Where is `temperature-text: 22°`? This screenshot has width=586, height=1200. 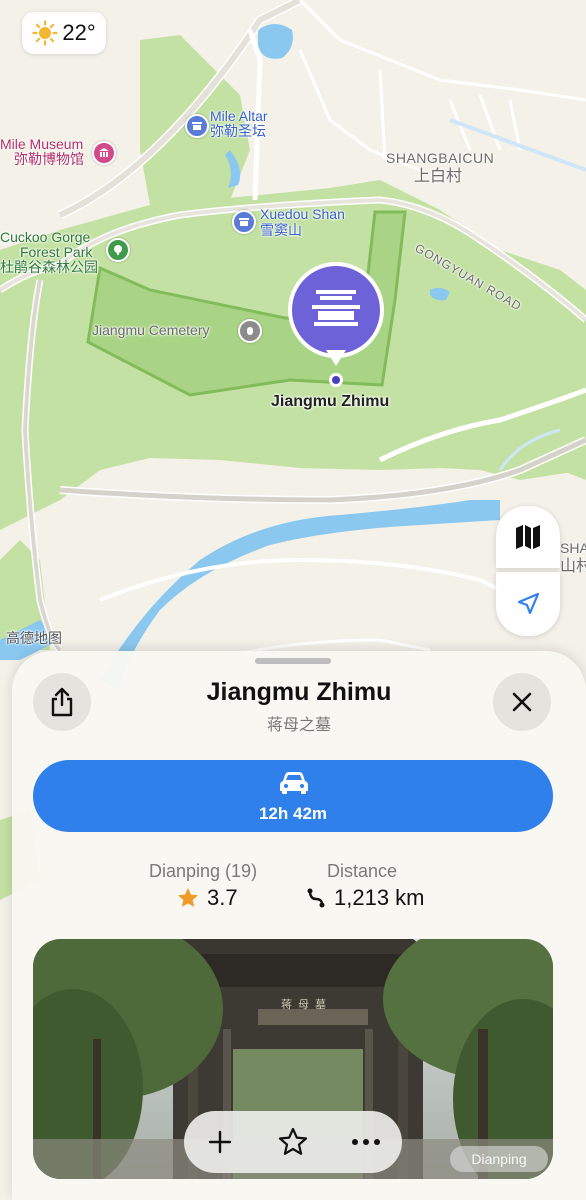 temperature-text: 22° is located at coordinates (79, 32).